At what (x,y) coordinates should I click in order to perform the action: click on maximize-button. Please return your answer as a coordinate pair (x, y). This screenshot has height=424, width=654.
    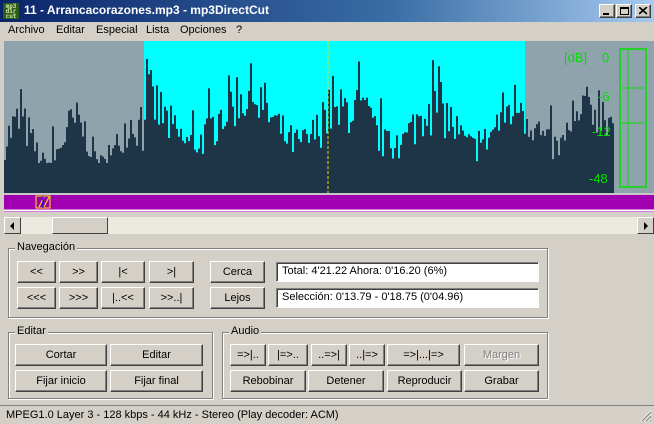
    Looking at the image, I should click on (624, 11).